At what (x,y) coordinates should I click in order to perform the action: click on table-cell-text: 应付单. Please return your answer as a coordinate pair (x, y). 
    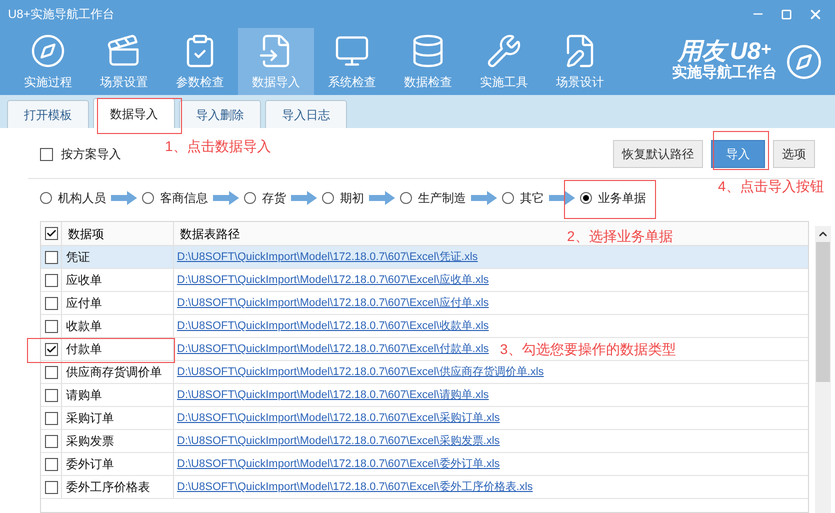
    Looking at the image, I should click on (84, 303).